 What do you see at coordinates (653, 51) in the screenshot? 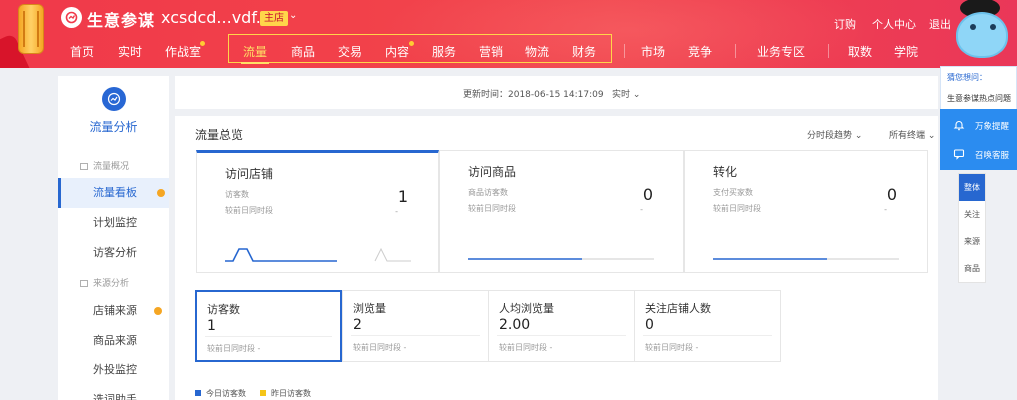
I see `nav-market: 市场` at bounding box center [653, 51].